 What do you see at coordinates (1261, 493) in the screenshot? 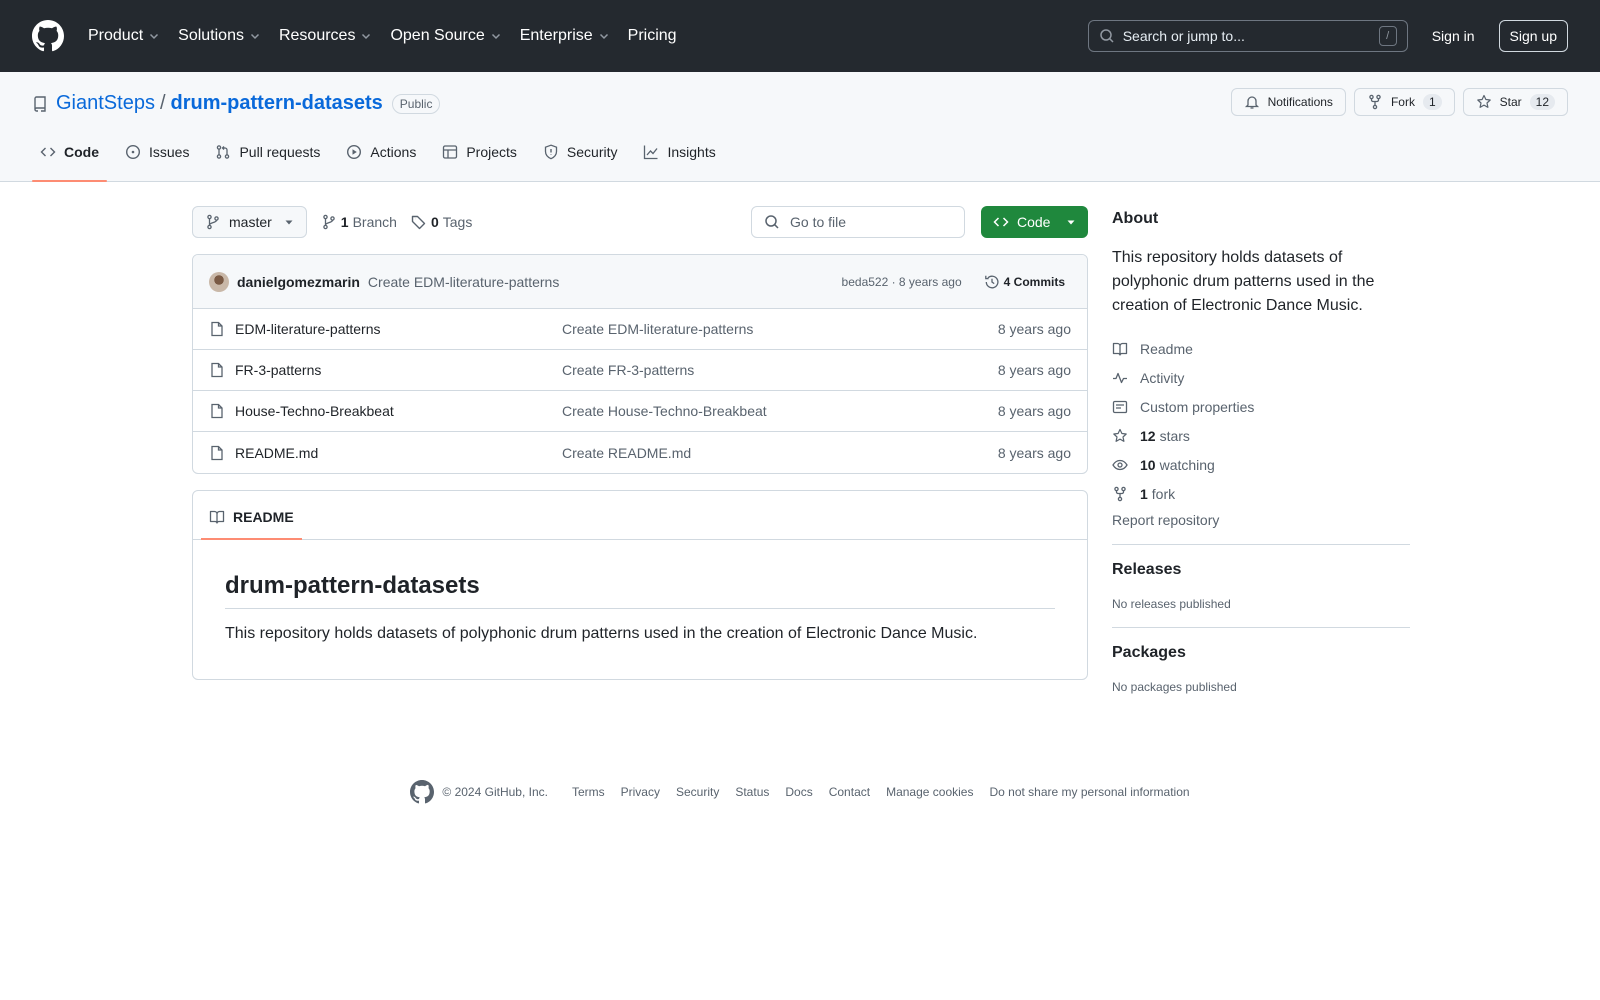
I see `forks-link: 1 fork` at bounding box center [1261, 493].